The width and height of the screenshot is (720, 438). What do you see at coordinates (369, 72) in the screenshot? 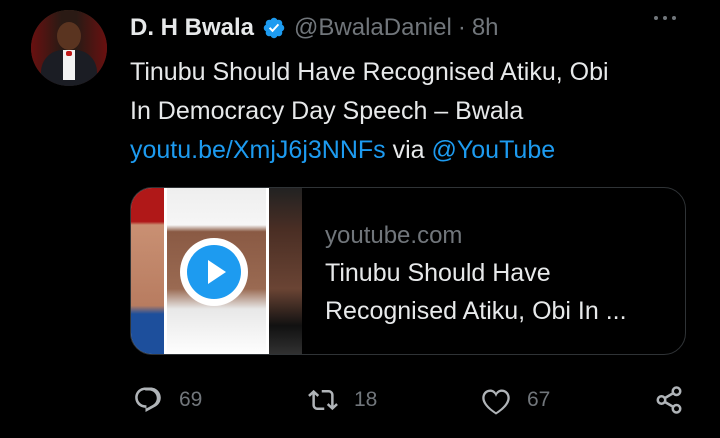
I see `tweet-text-line: Tinubu Should Have Recognised Atiku, Obi` at bounding box center [369, 72].